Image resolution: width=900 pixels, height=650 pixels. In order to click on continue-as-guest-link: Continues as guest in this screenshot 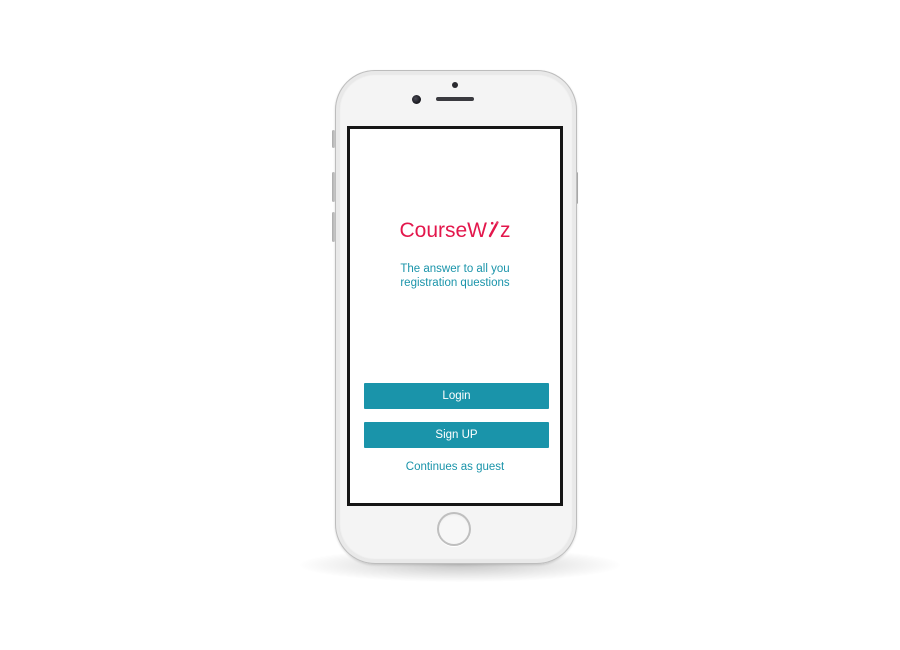, I will do `click(455, 467)`.